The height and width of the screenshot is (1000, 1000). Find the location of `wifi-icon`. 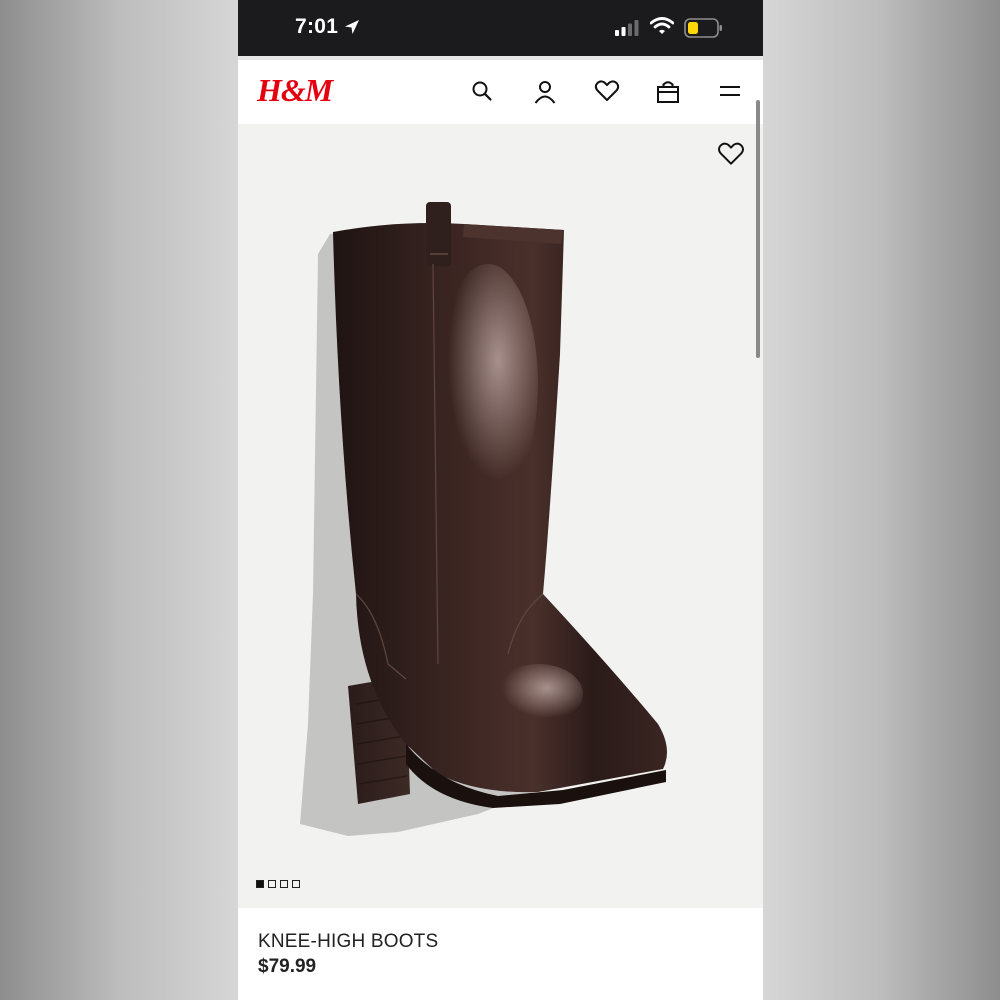

wifi-icon is located at coordinates (662, 28).